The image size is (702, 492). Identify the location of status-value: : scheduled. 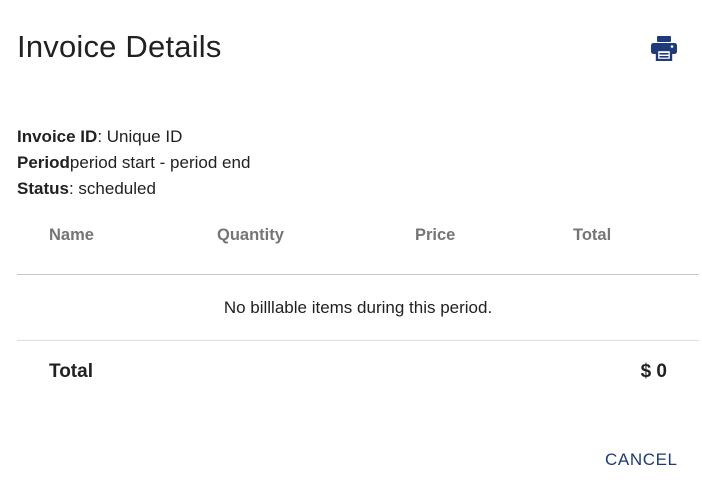
(112, 188).